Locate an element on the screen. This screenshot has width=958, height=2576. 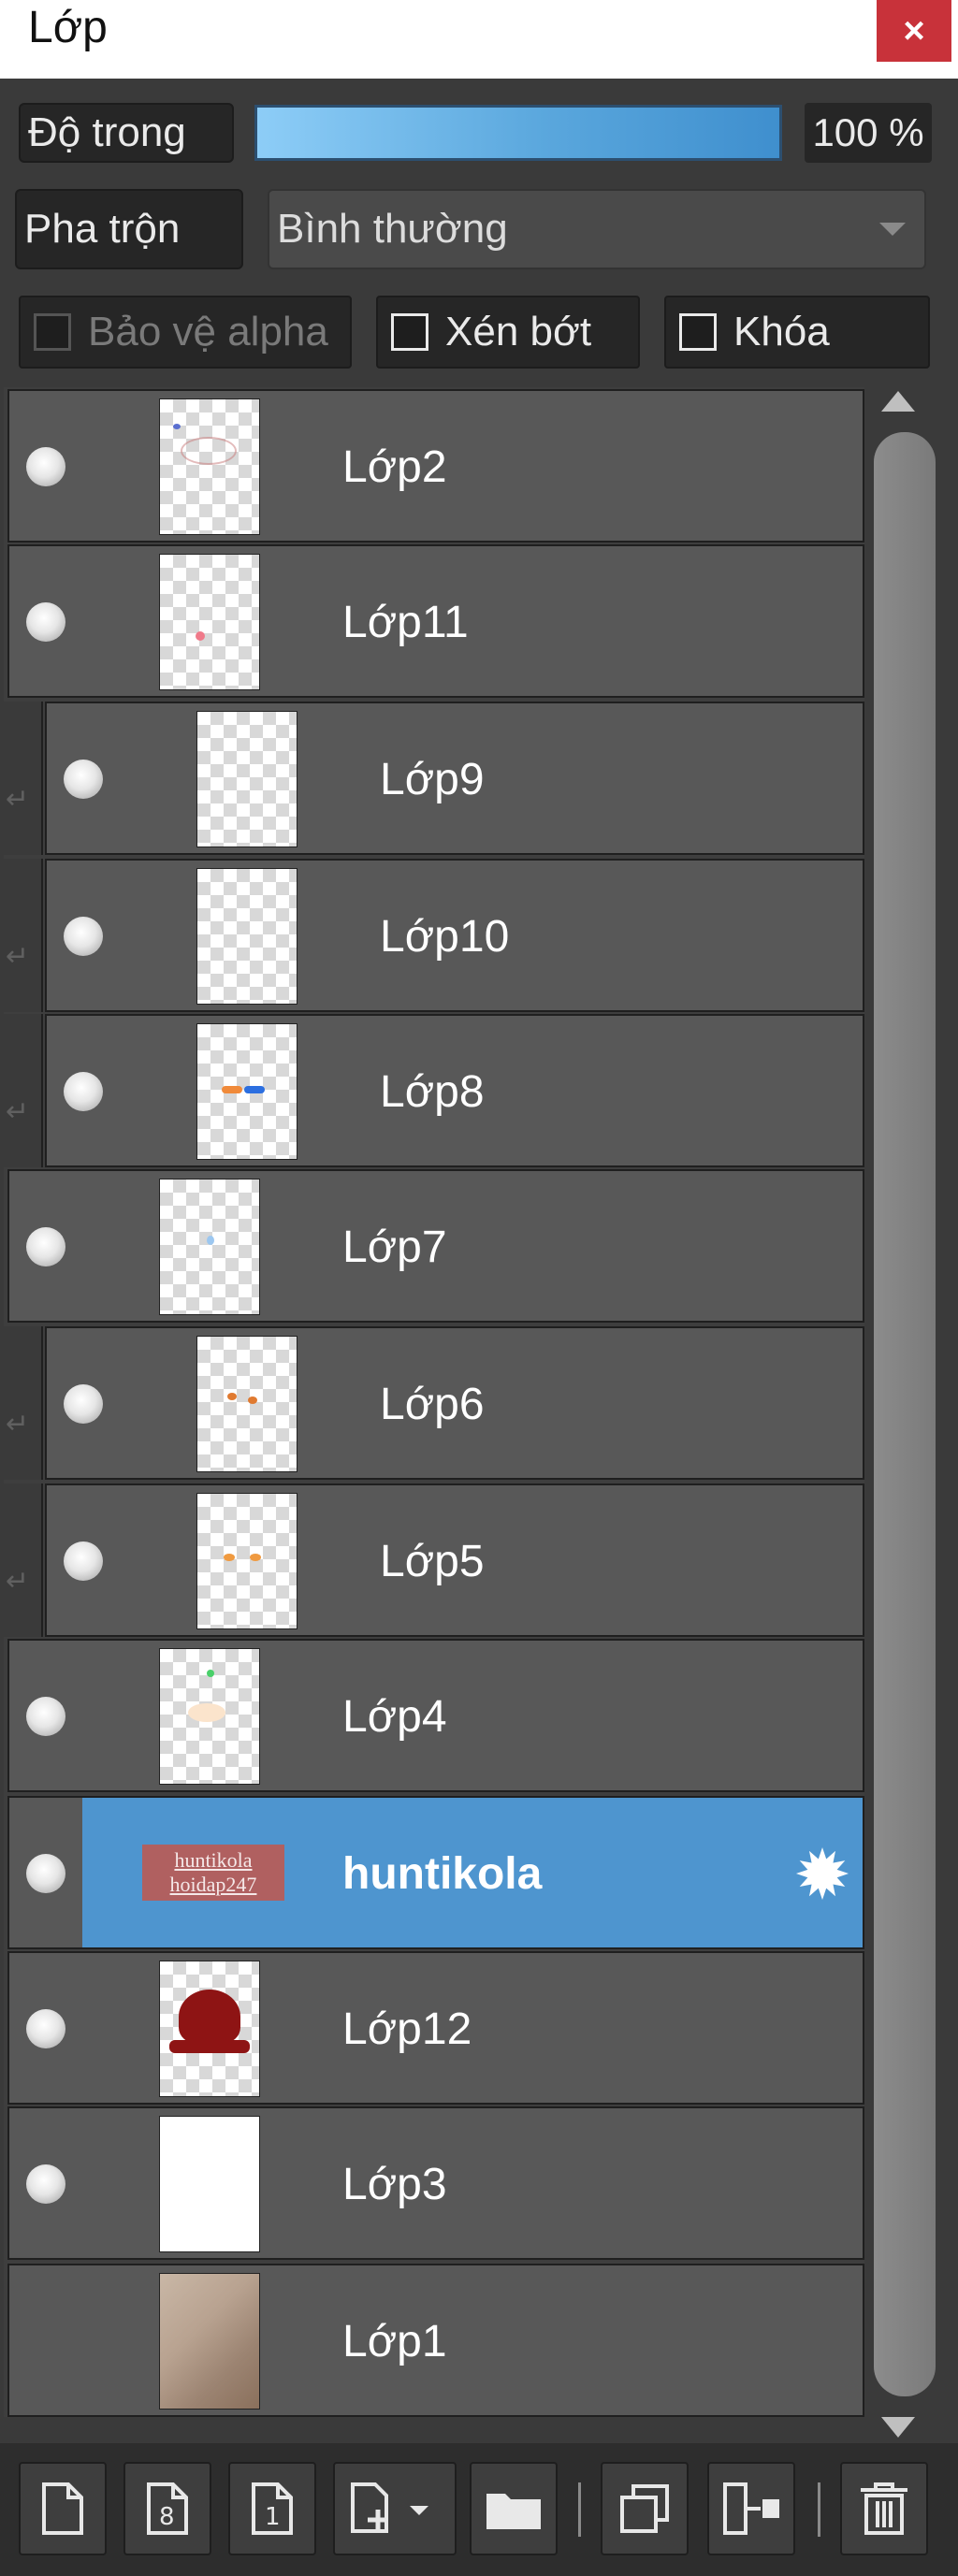
layer-name: huntikola is located at coordinates (442, 1874).